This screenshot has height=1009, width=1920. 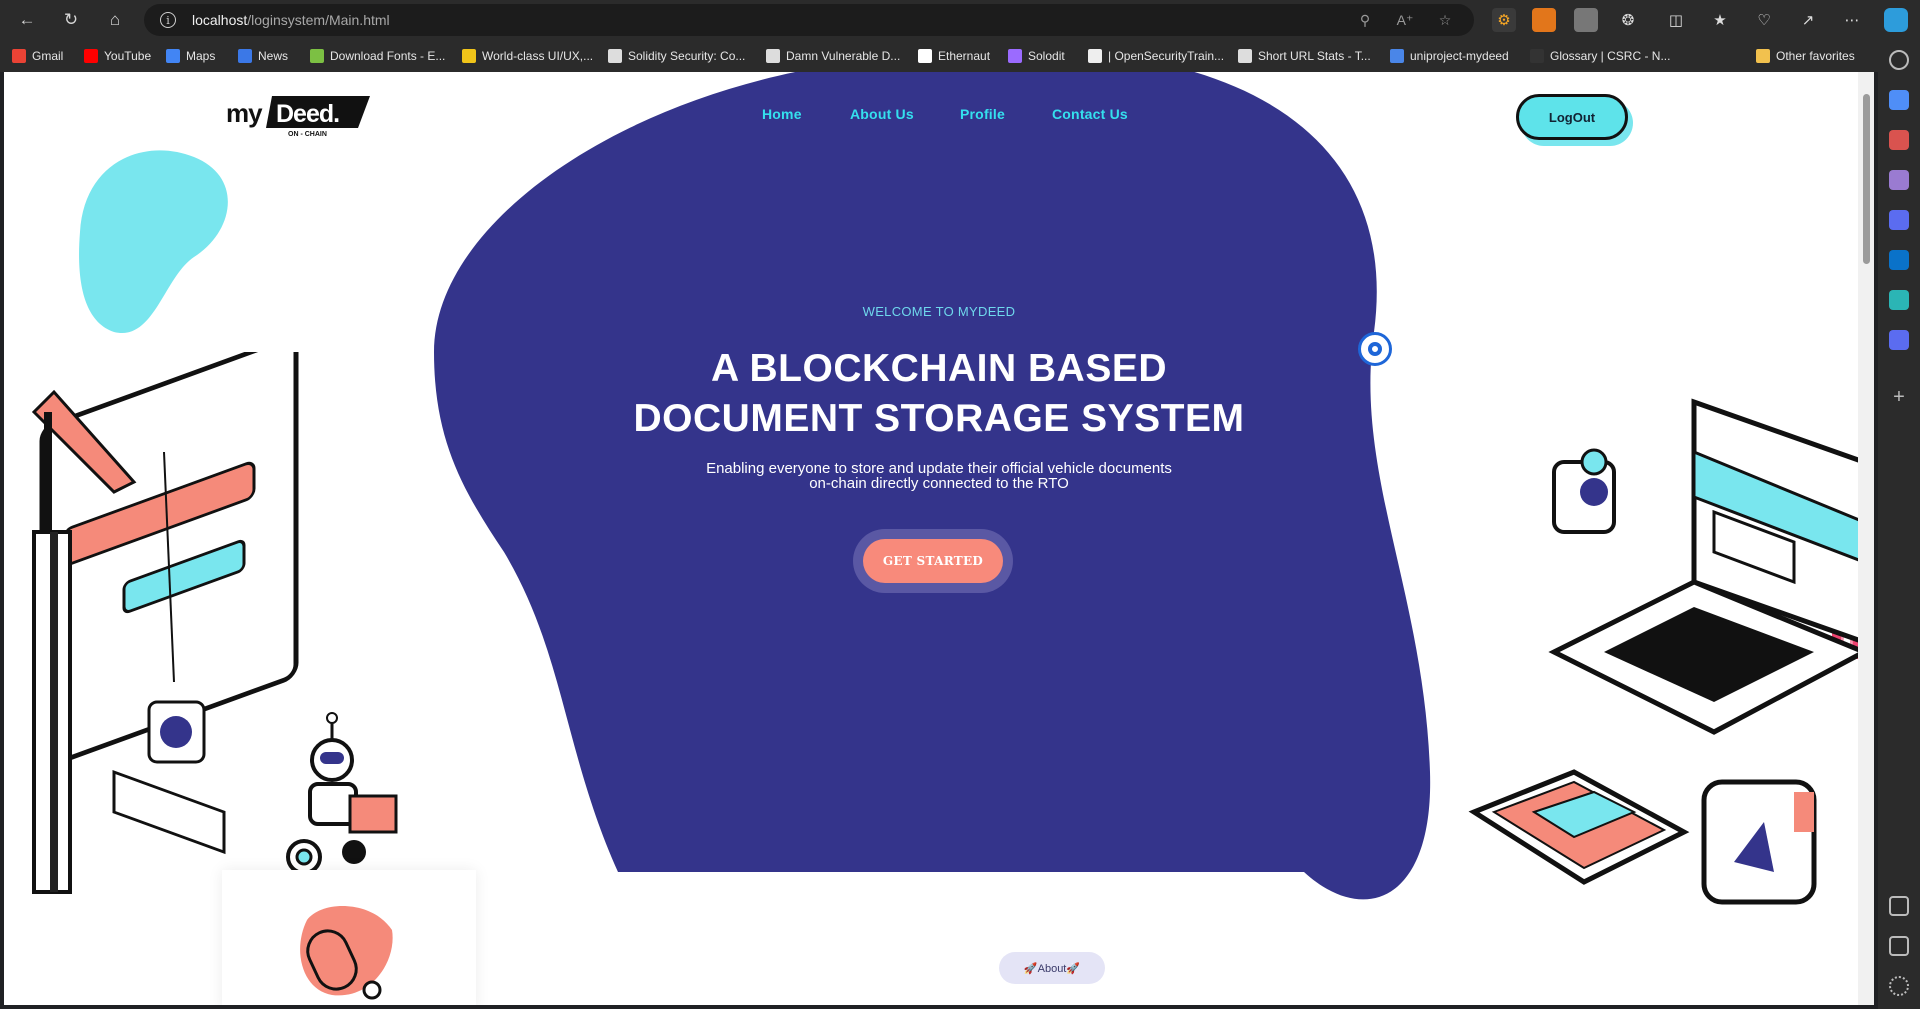 I want to click on edge-sidebar: +, so click(x=1899, y=524).